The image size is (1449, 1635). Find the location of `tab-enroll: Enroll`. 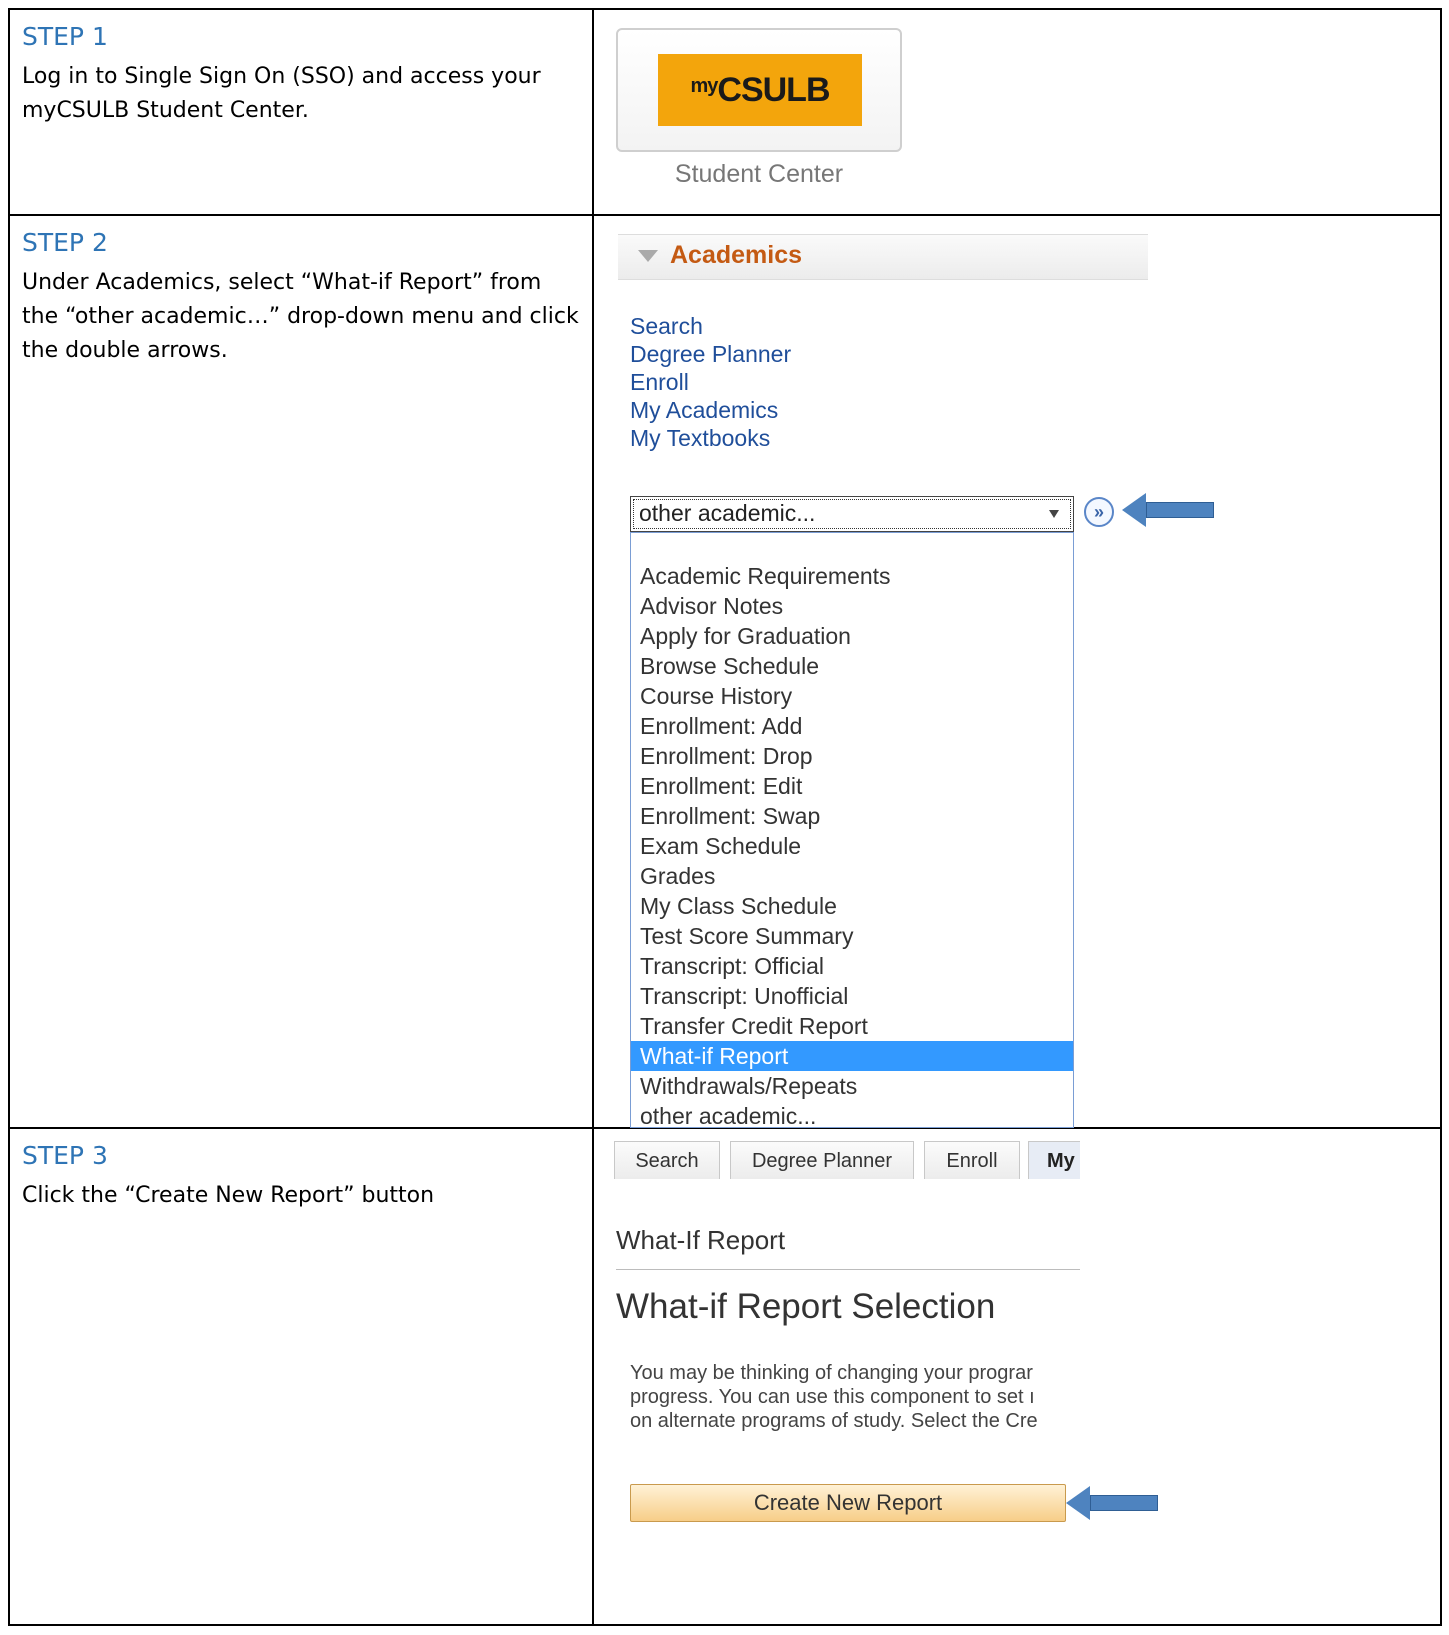

tab-enroll: Enroll is located at coordinates (972, 1160).